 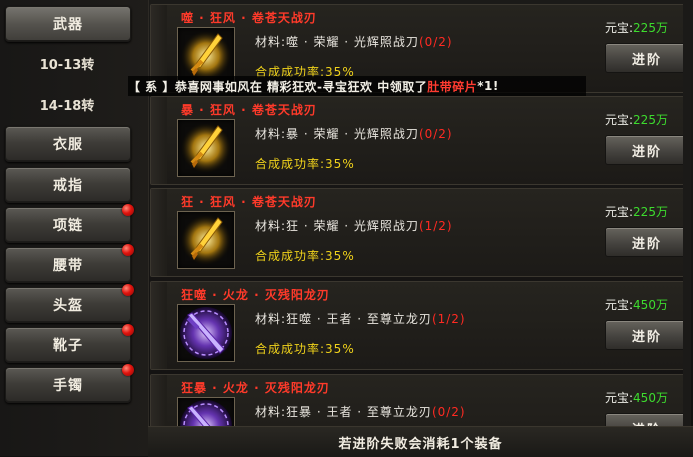 I want to click on nav-item-label: 头盔, so click(x=68, y=306).